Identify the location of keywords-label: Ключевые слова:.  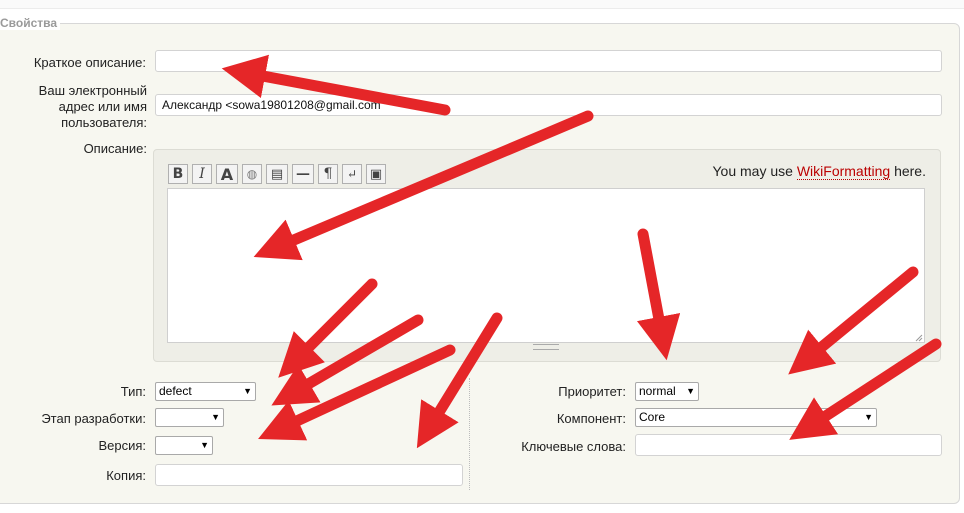
(573, 446).